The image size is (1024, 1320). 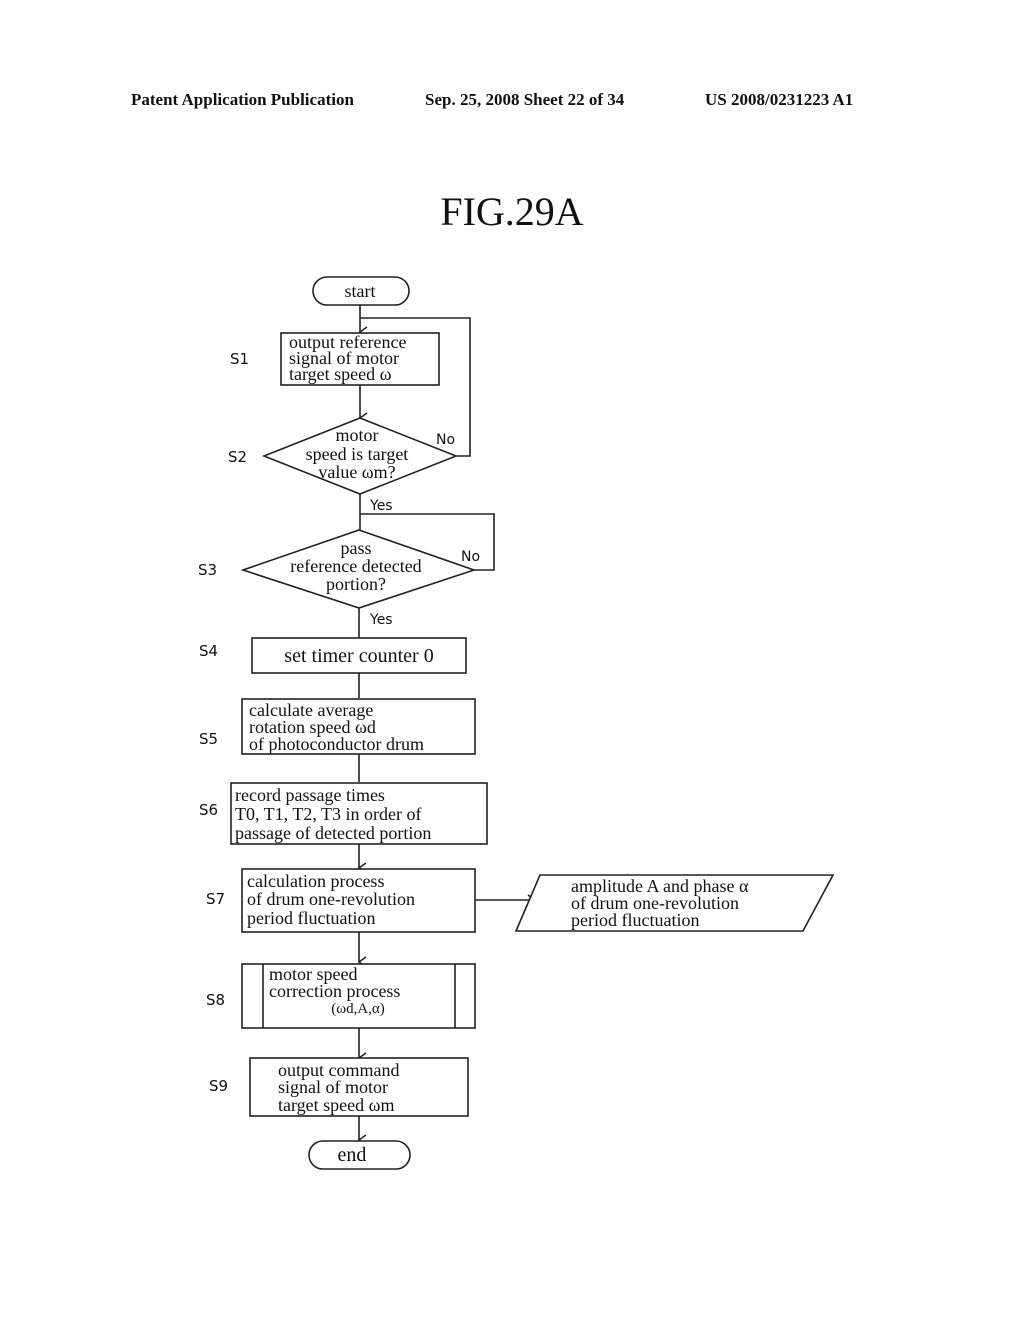 What do you see at coordinates (334, 991) in the screenshot?
I see `s8-line-2: correction process` at bounding box center [334, 991].